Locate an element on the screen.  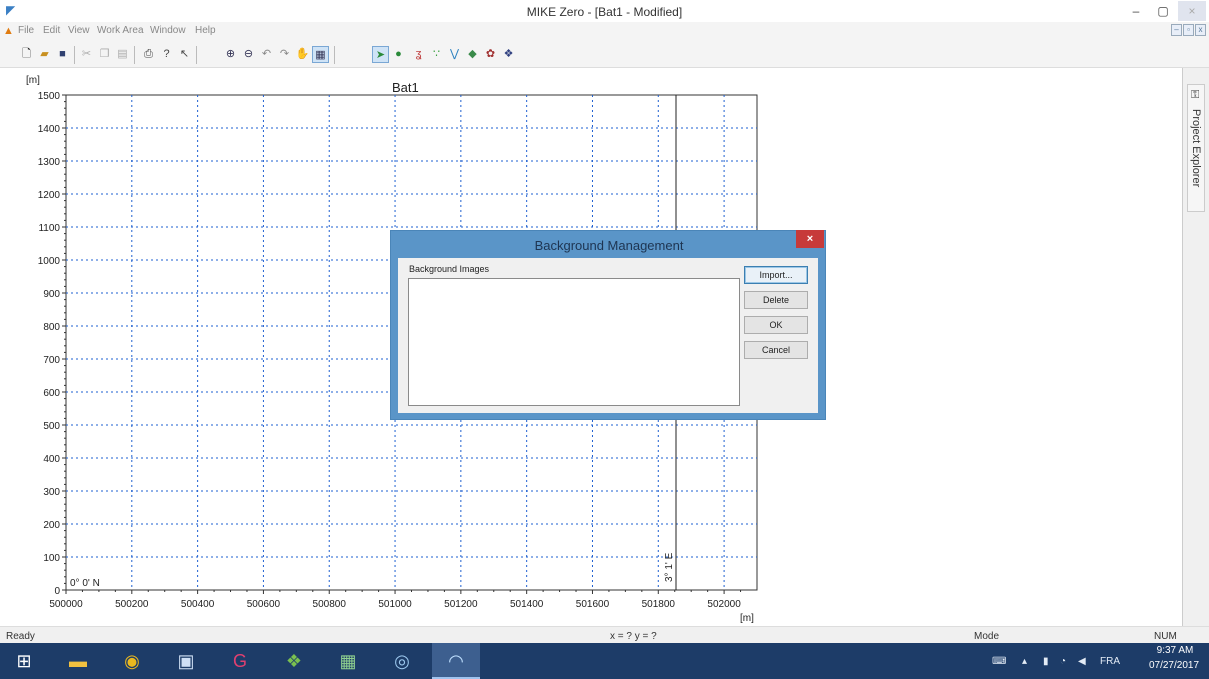
keyboard-icon: ⌨ is located at coordinates (999, 661).